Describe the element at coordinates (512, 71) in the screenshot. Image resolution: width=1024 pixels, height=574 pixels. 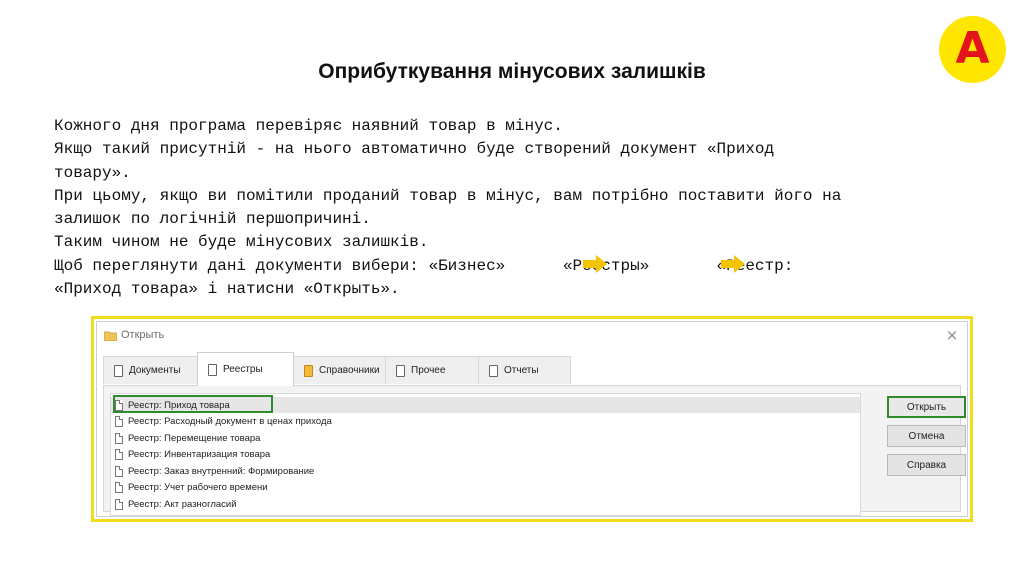
I see `page-title: Оприбуткування мінусових залишків` at that location.